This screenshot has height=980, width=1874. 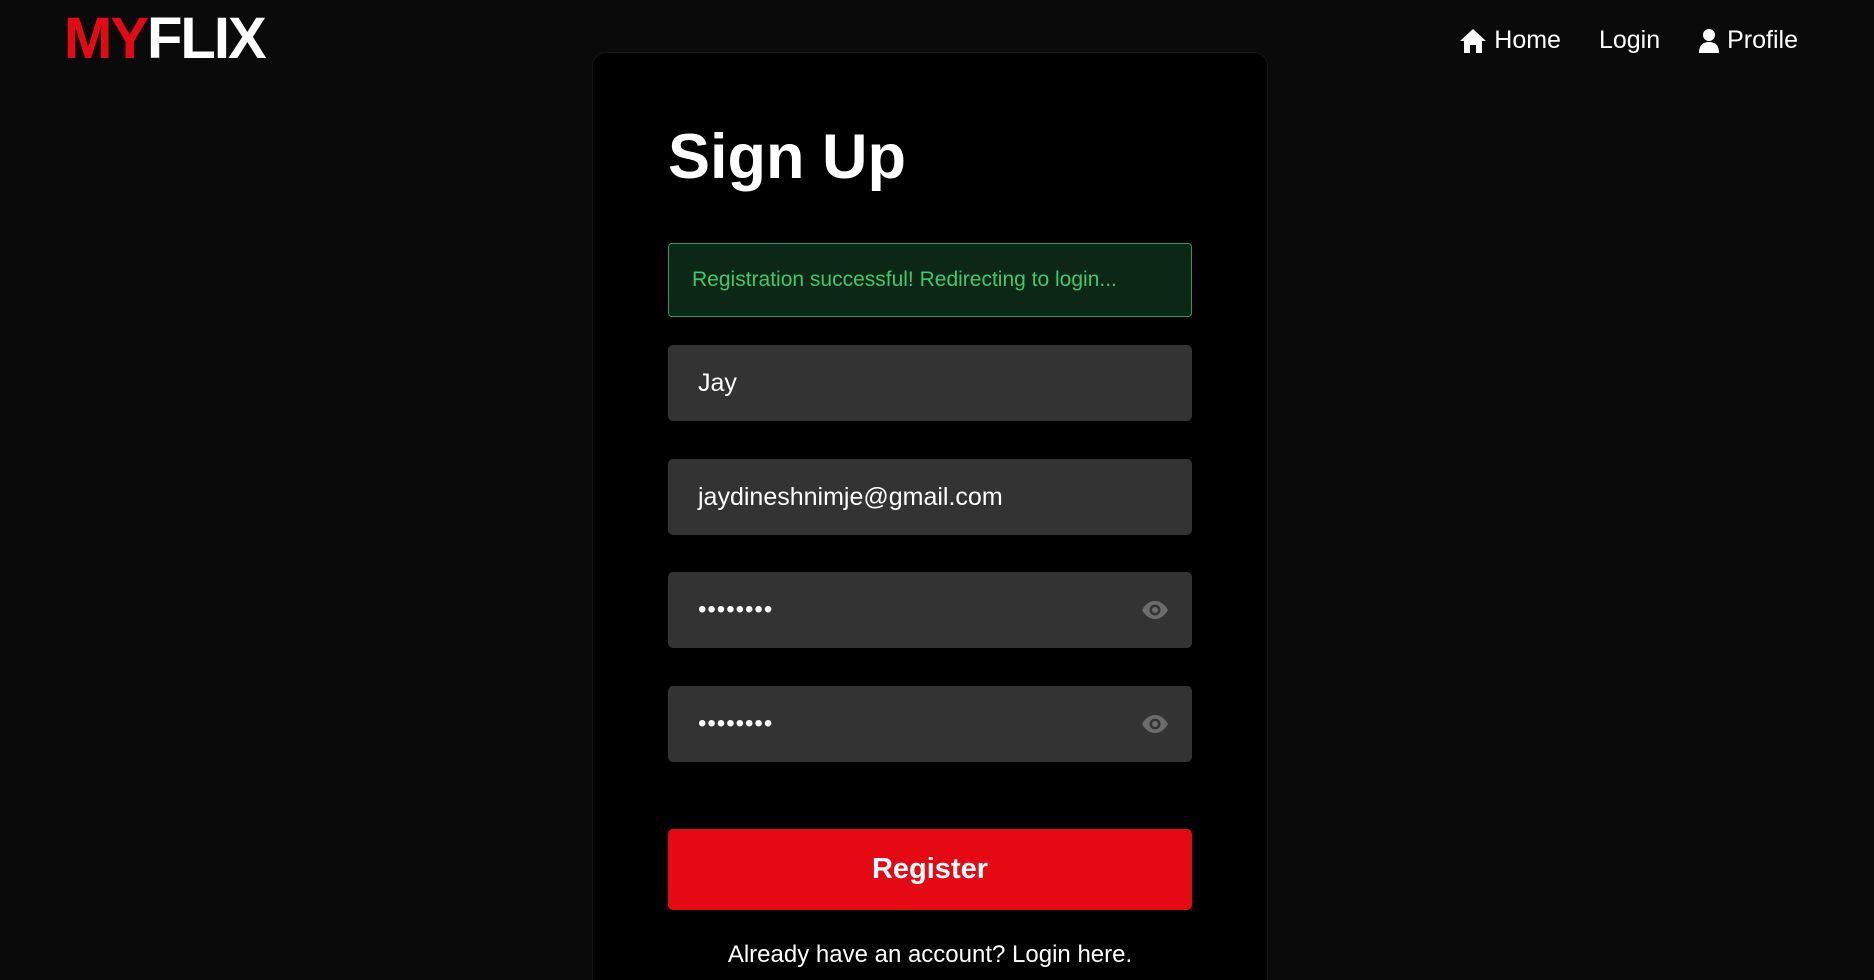 I want to click on nav-profile: Profile, so click(x=1748, y=40).